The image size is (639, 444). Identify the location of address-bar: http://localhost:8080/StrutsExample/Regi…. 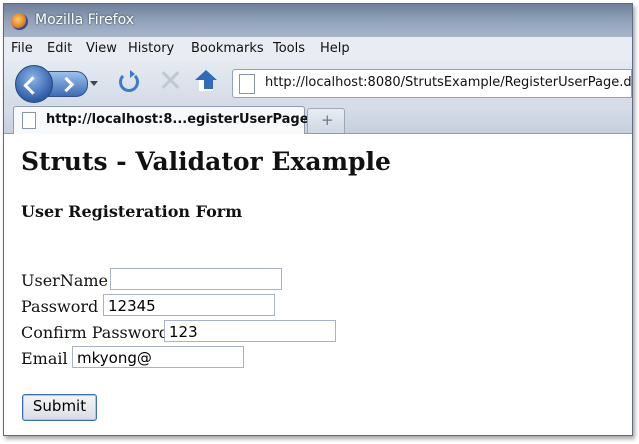
(432, 83).